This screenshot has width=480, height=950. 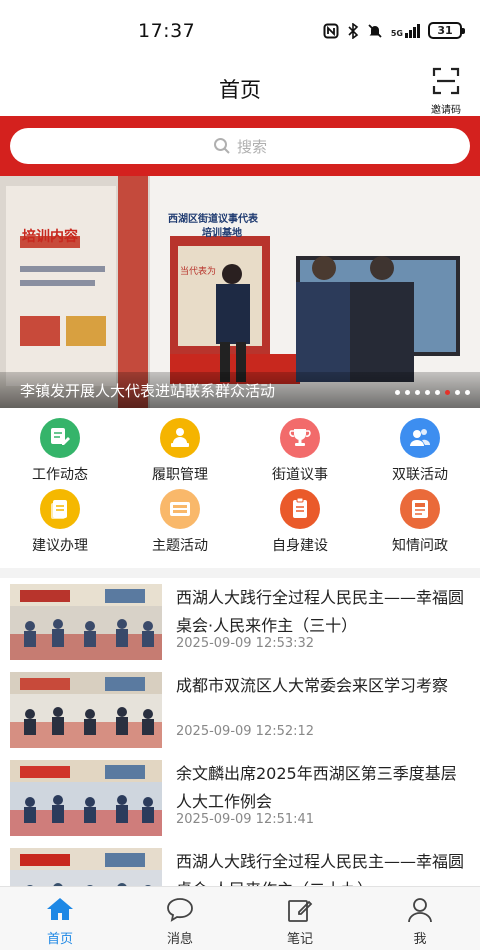 I want to click on news-title: 西湖人大践行全过程人民民主——幸福圆桌会·人民来作主（三十）, so click(x=320, y=611).